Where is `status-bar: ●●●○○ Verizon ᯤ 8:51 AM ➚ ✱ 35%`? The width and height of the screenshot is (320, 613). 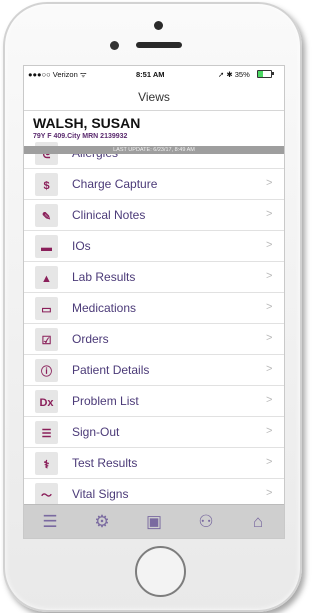 status-bar: ●●●○○ Verizon ᯤ 8:51 AM ➚ ✱ 35% is located at coordinates (154, 74).